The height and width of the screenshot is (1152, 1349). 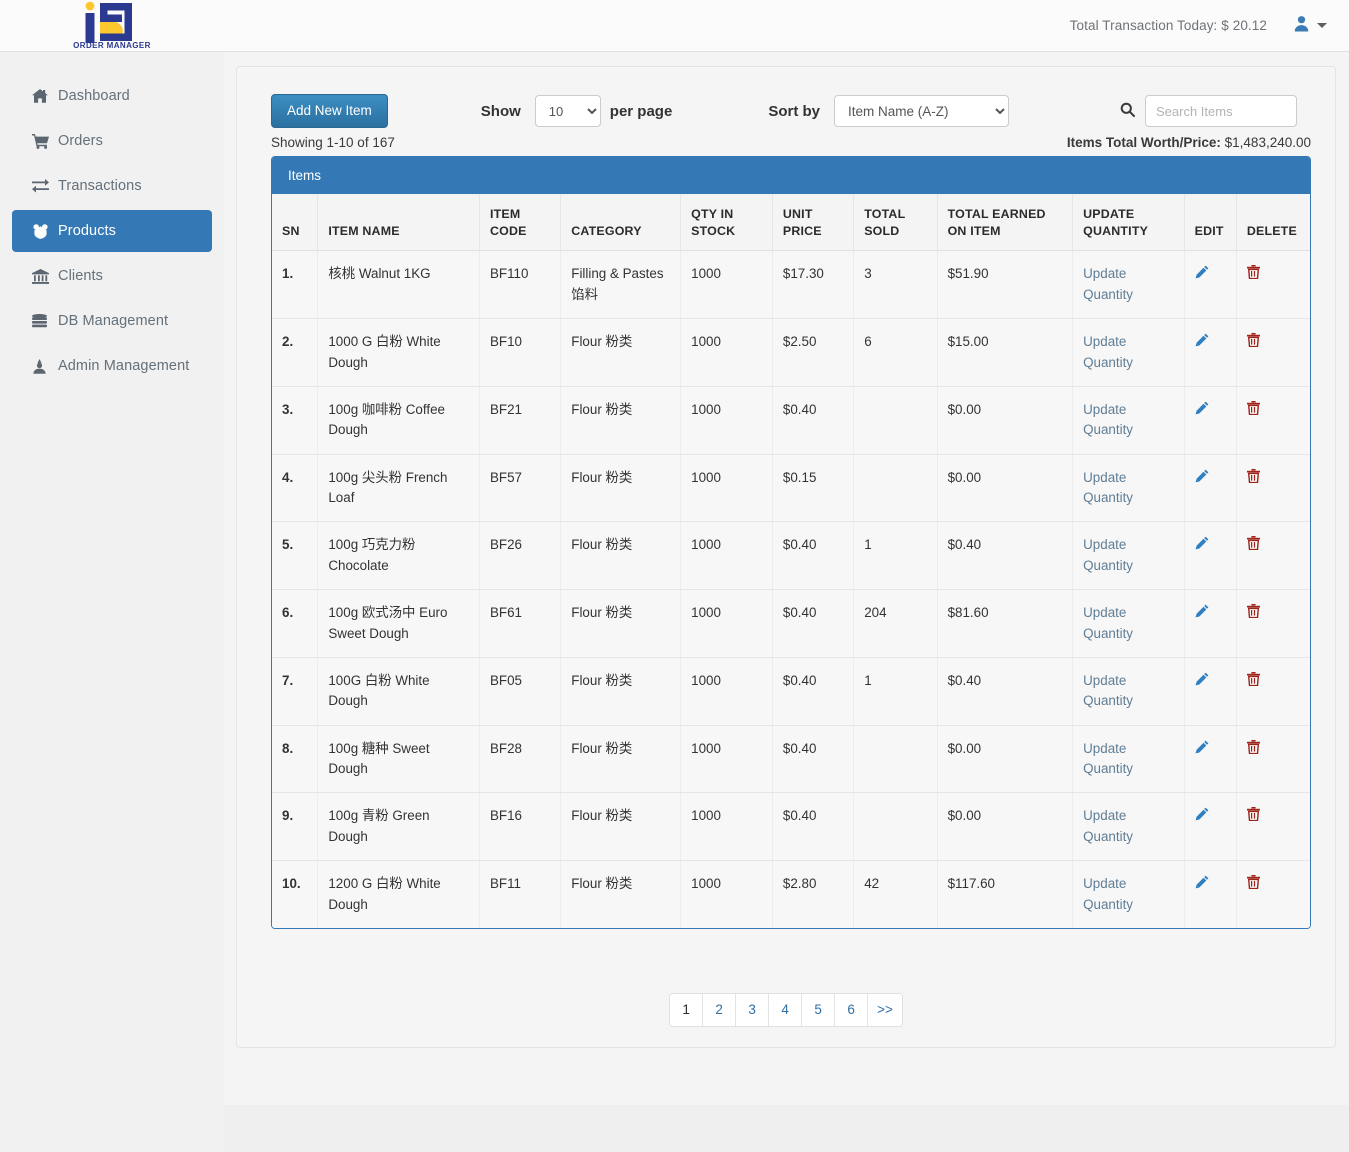 I want to click on cell-qty-in-stock: 1000, so click(x=726, y=488).